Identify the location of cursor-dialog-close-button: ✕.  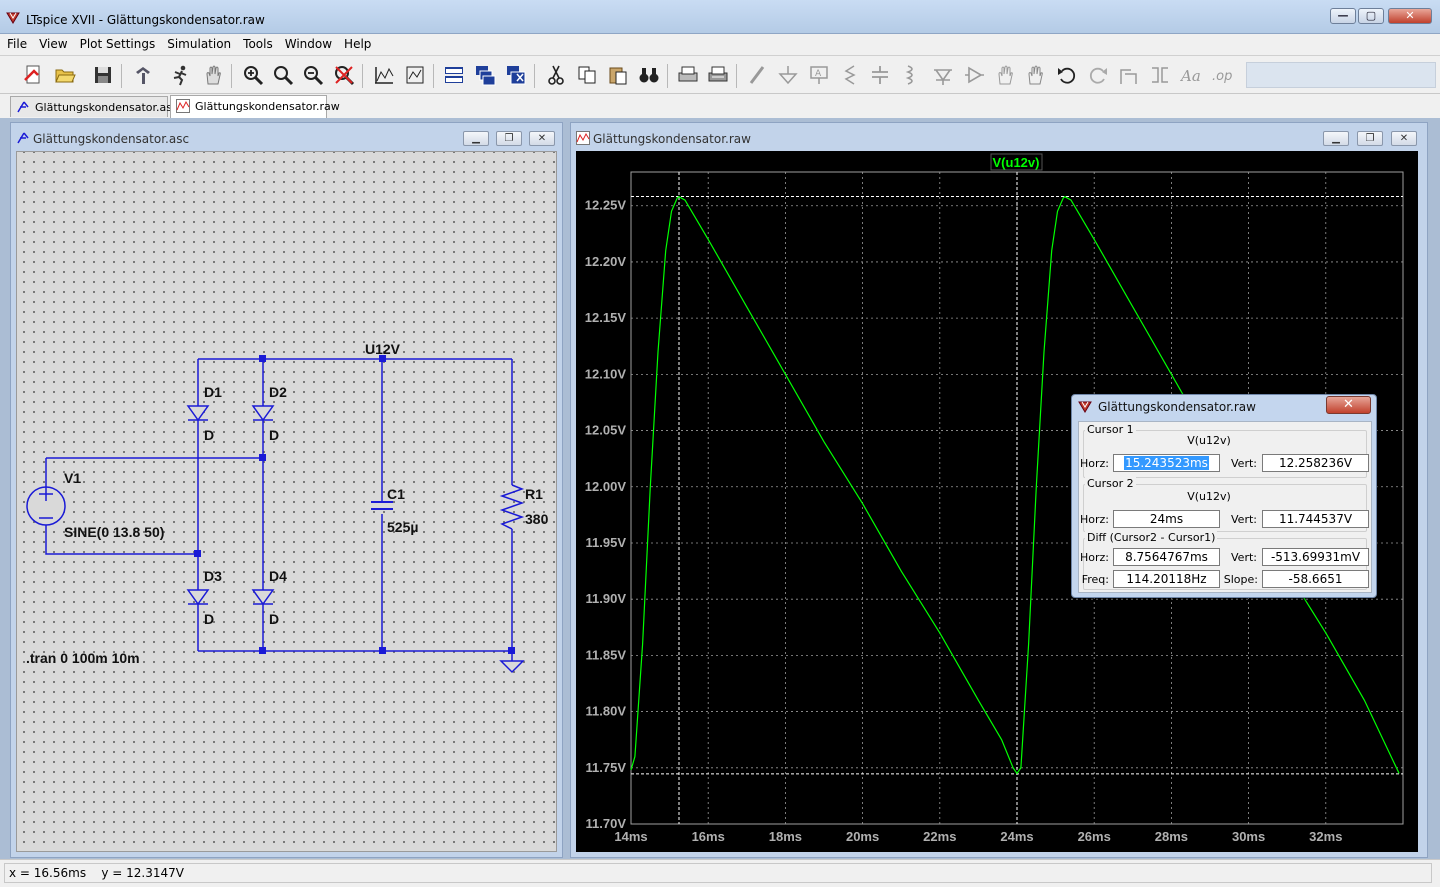
(1348, 405).